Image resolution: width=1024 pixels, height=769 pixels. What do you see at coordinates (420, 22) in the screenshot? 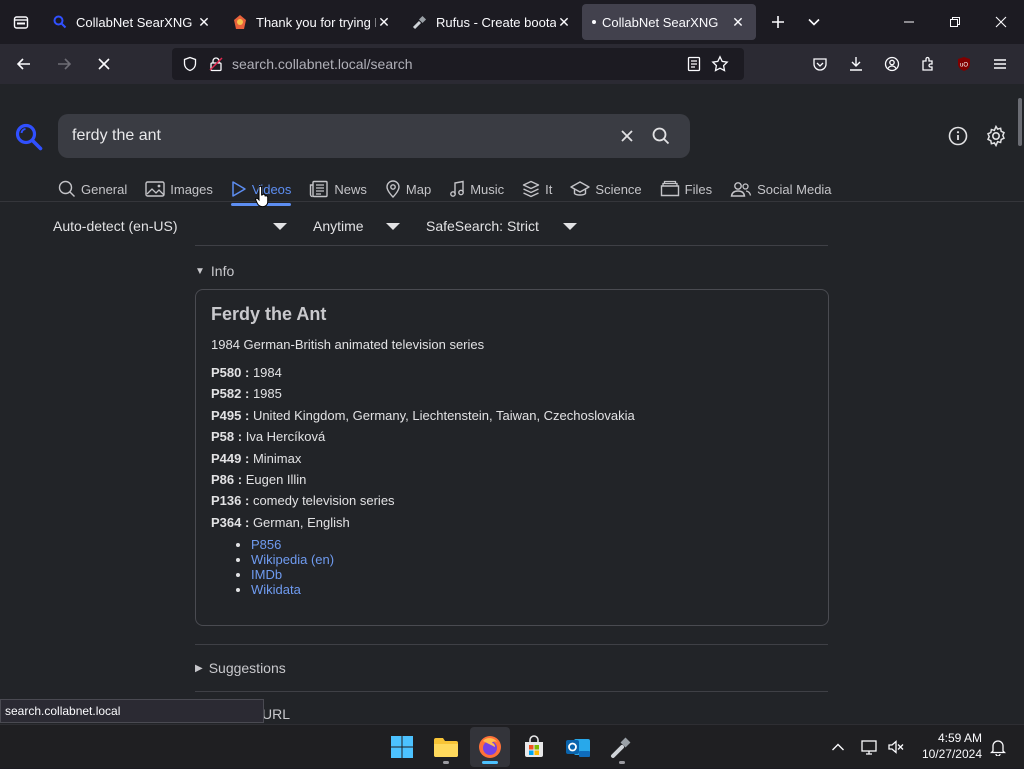
I see `usb-icon` at bounding box center [420, 22].